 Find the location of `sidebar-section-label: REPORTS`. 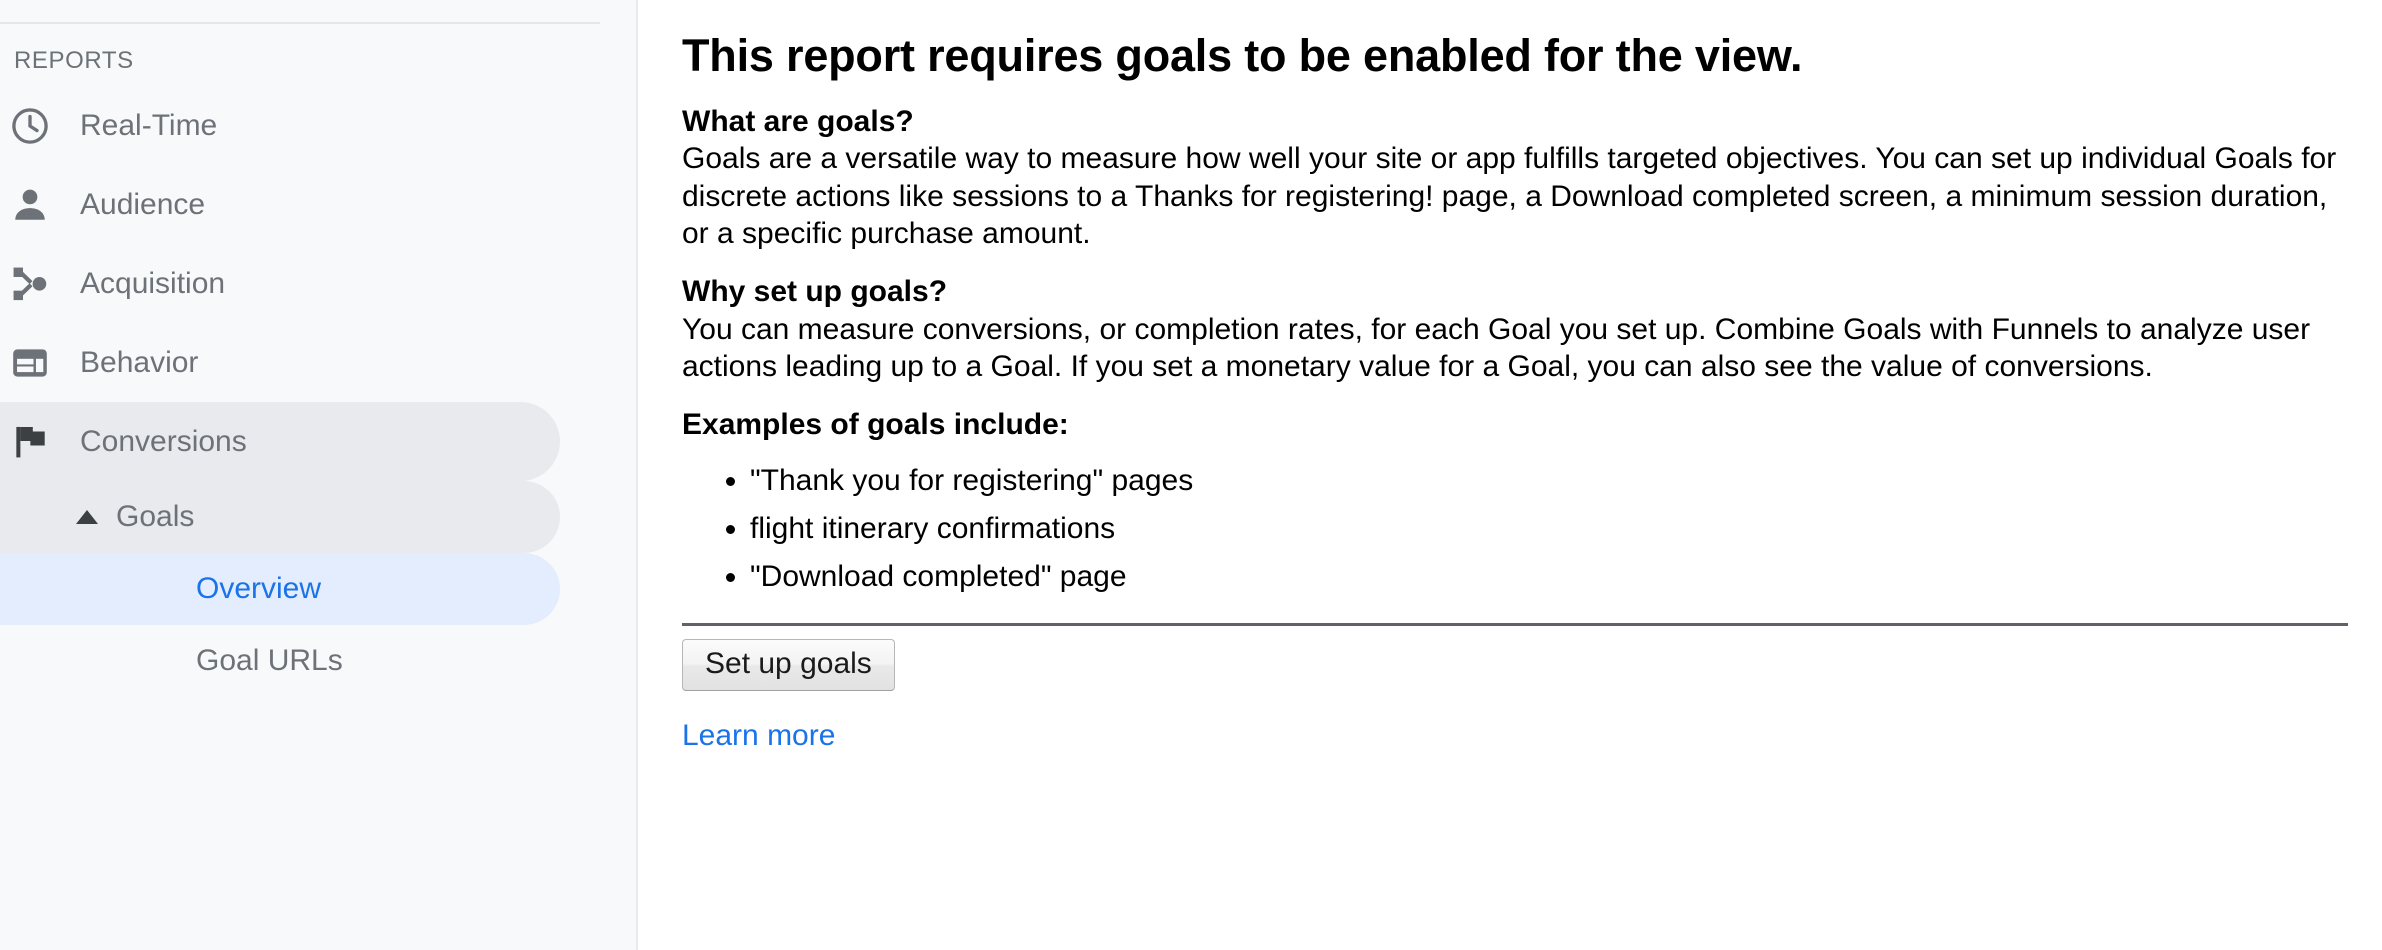

sidebar-section-label: REPORTS is located at coordinates (74, 60).